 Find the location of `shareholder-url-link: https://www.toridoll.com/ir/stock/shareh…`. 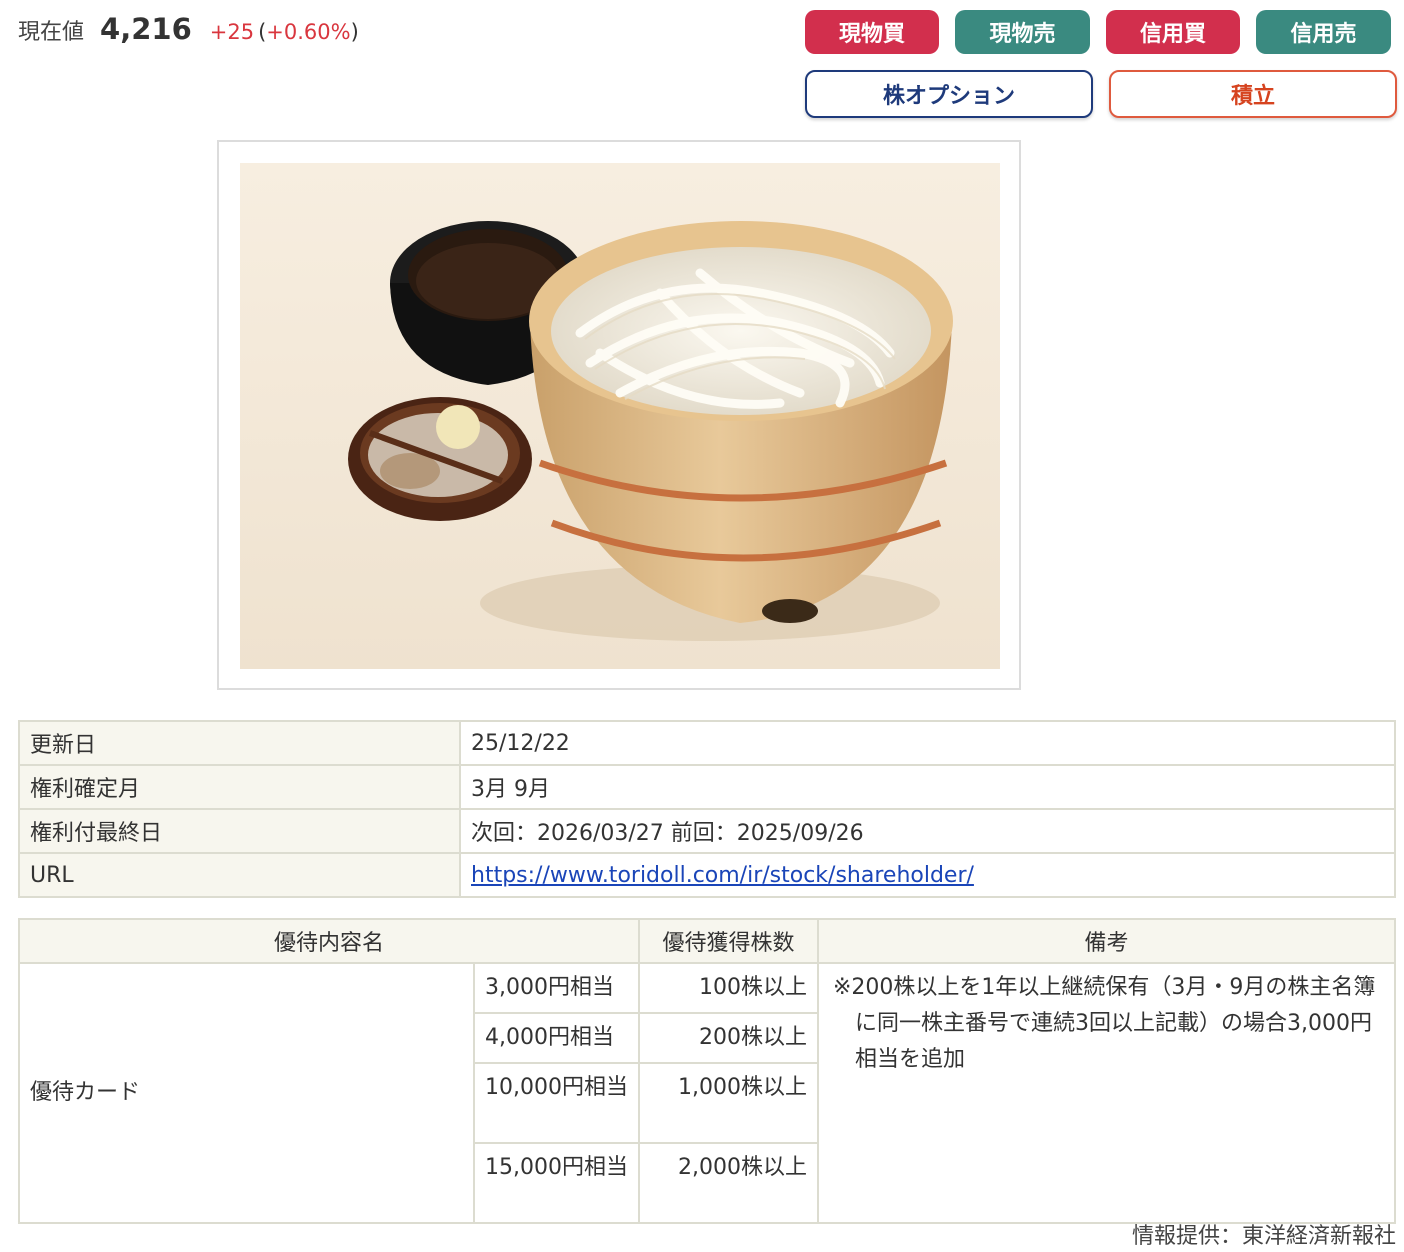

shareholder-url-link: https://www.toridoll.com/ir/stock/shareh… is located at coordinates (722, 875).